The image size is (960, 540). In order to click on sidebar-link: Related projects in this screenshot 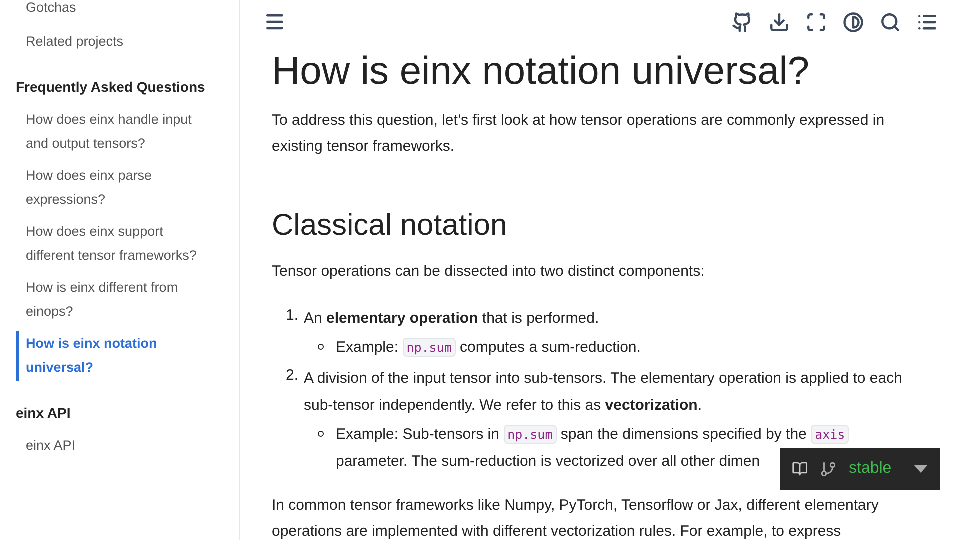, I will do `click(113, 42)`.